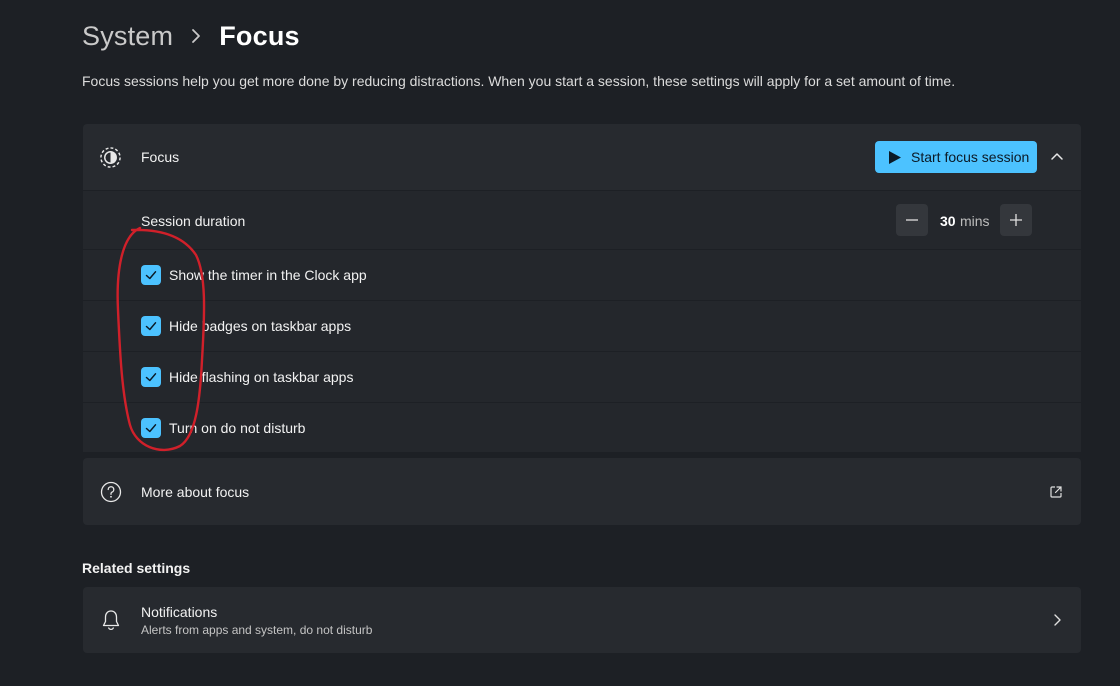 The width and height of the screenshot is (1120, 686). I want to click on hide-badges-label: Hide badges on taskbar apps, so click(260, 326).